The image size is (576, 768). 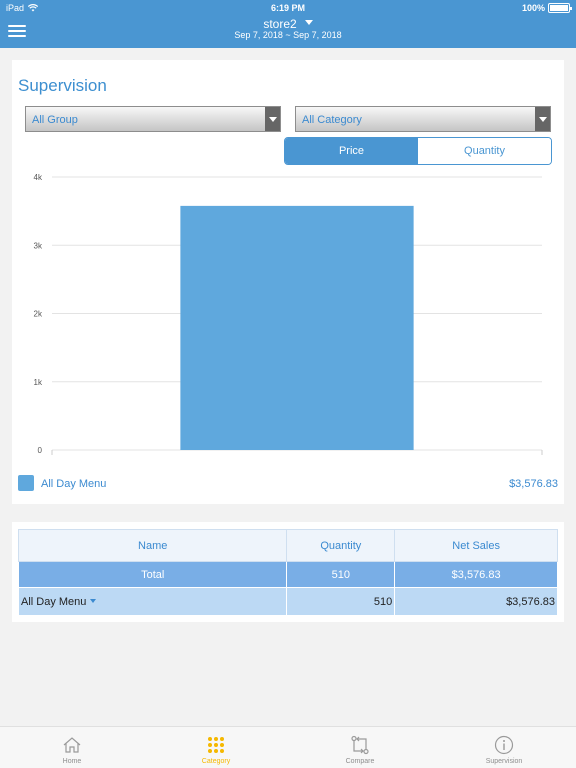 What do you see at coordinates (484, 151) in the screenshot?
I see `quantity-toggle-button: Quantity` at bounding box center [484, 151].